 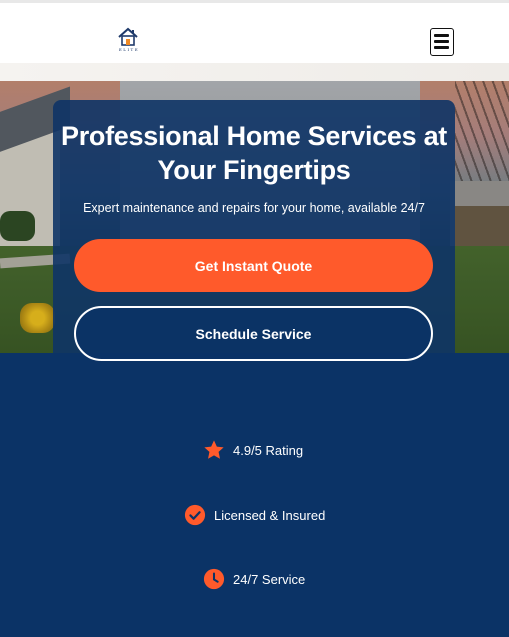 What do you see at coordinates (214, 579) in the screenshot?
I see `clock-icon` at bounding box center [214, 579].